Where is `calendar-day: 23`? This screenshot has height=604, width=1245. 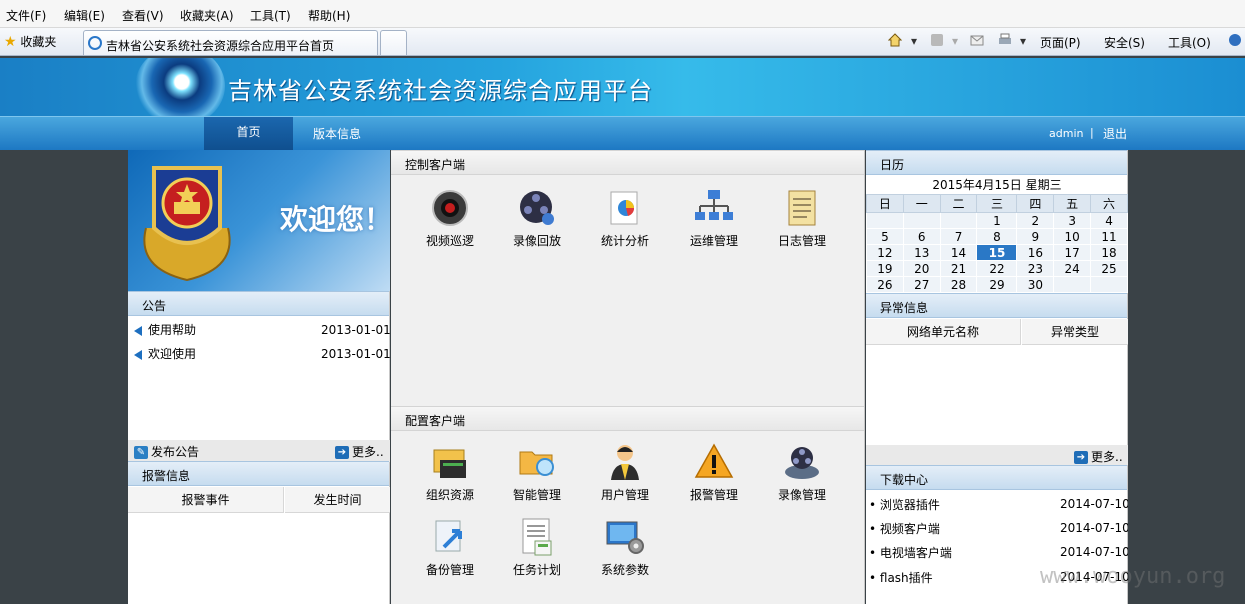 calendar-day: 23 is located at coordinates (1035, 268).